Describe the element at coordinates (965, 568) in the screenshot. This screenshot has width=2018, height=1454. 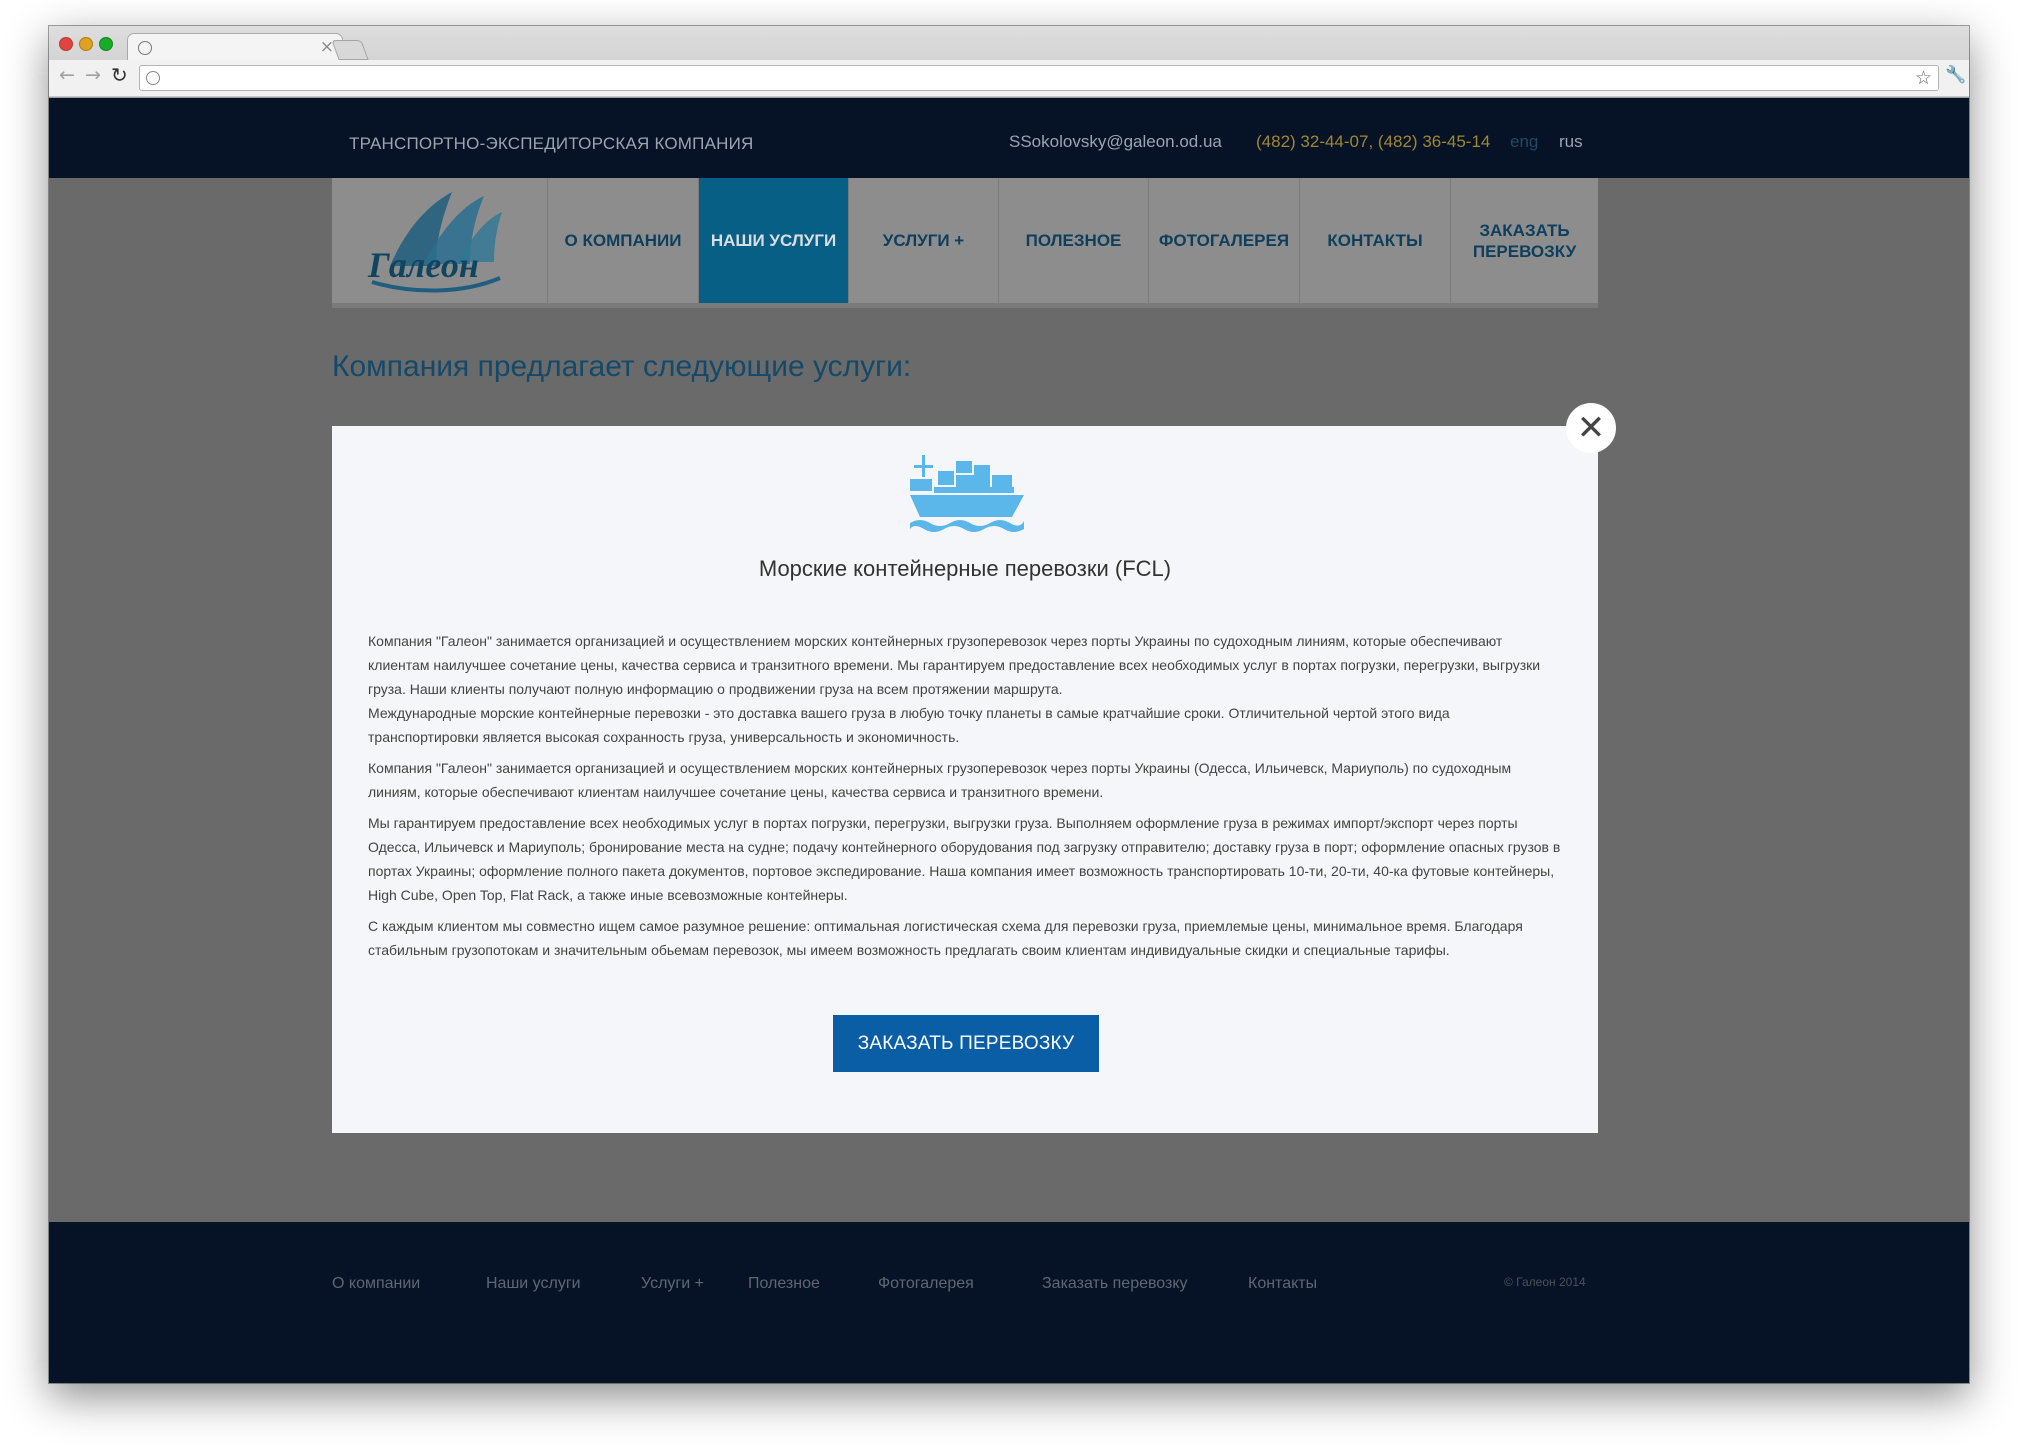
I see `modal-title: Морские контейнерные перевозки (FCL)` at that location.